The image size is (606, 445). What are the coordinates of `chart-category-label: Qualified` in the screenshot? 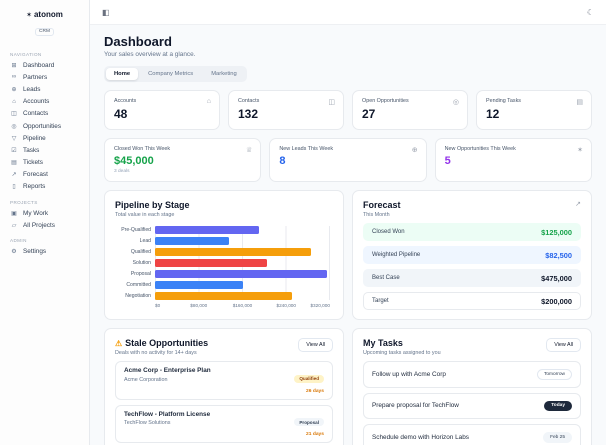 It's located at (140, 252).